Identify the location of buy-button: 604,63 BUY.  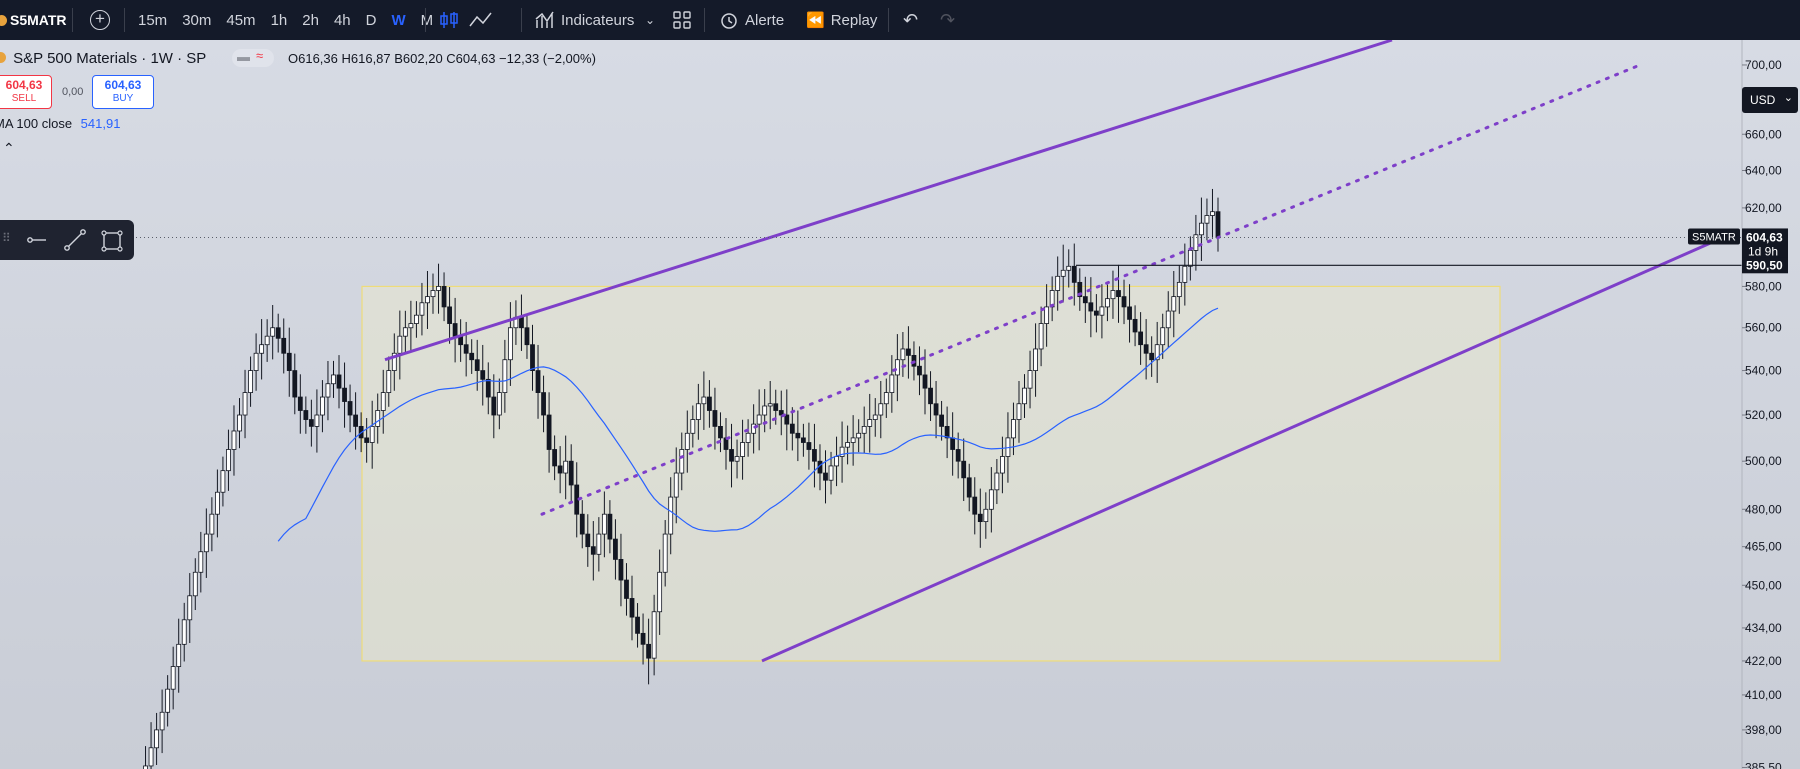
(123, 92).